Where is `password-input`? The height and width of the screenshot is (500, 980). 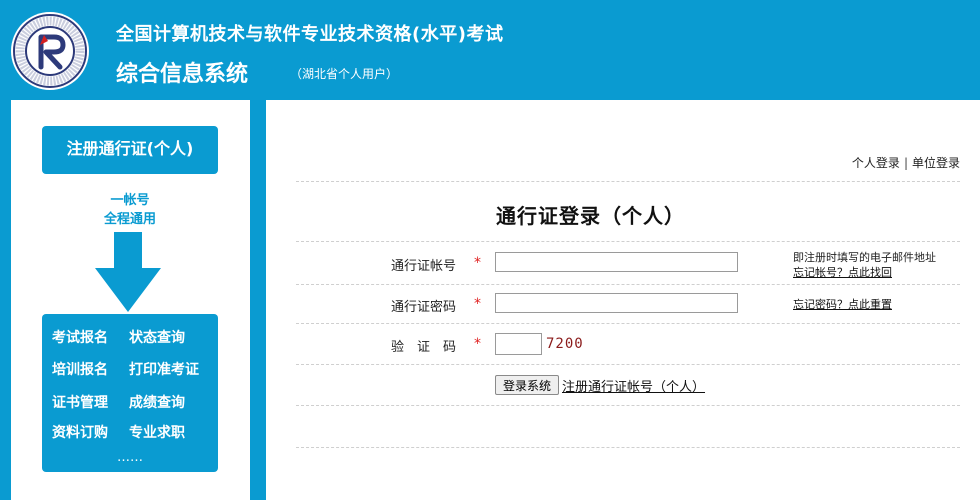
password-input is located at coordinates (616, 303).